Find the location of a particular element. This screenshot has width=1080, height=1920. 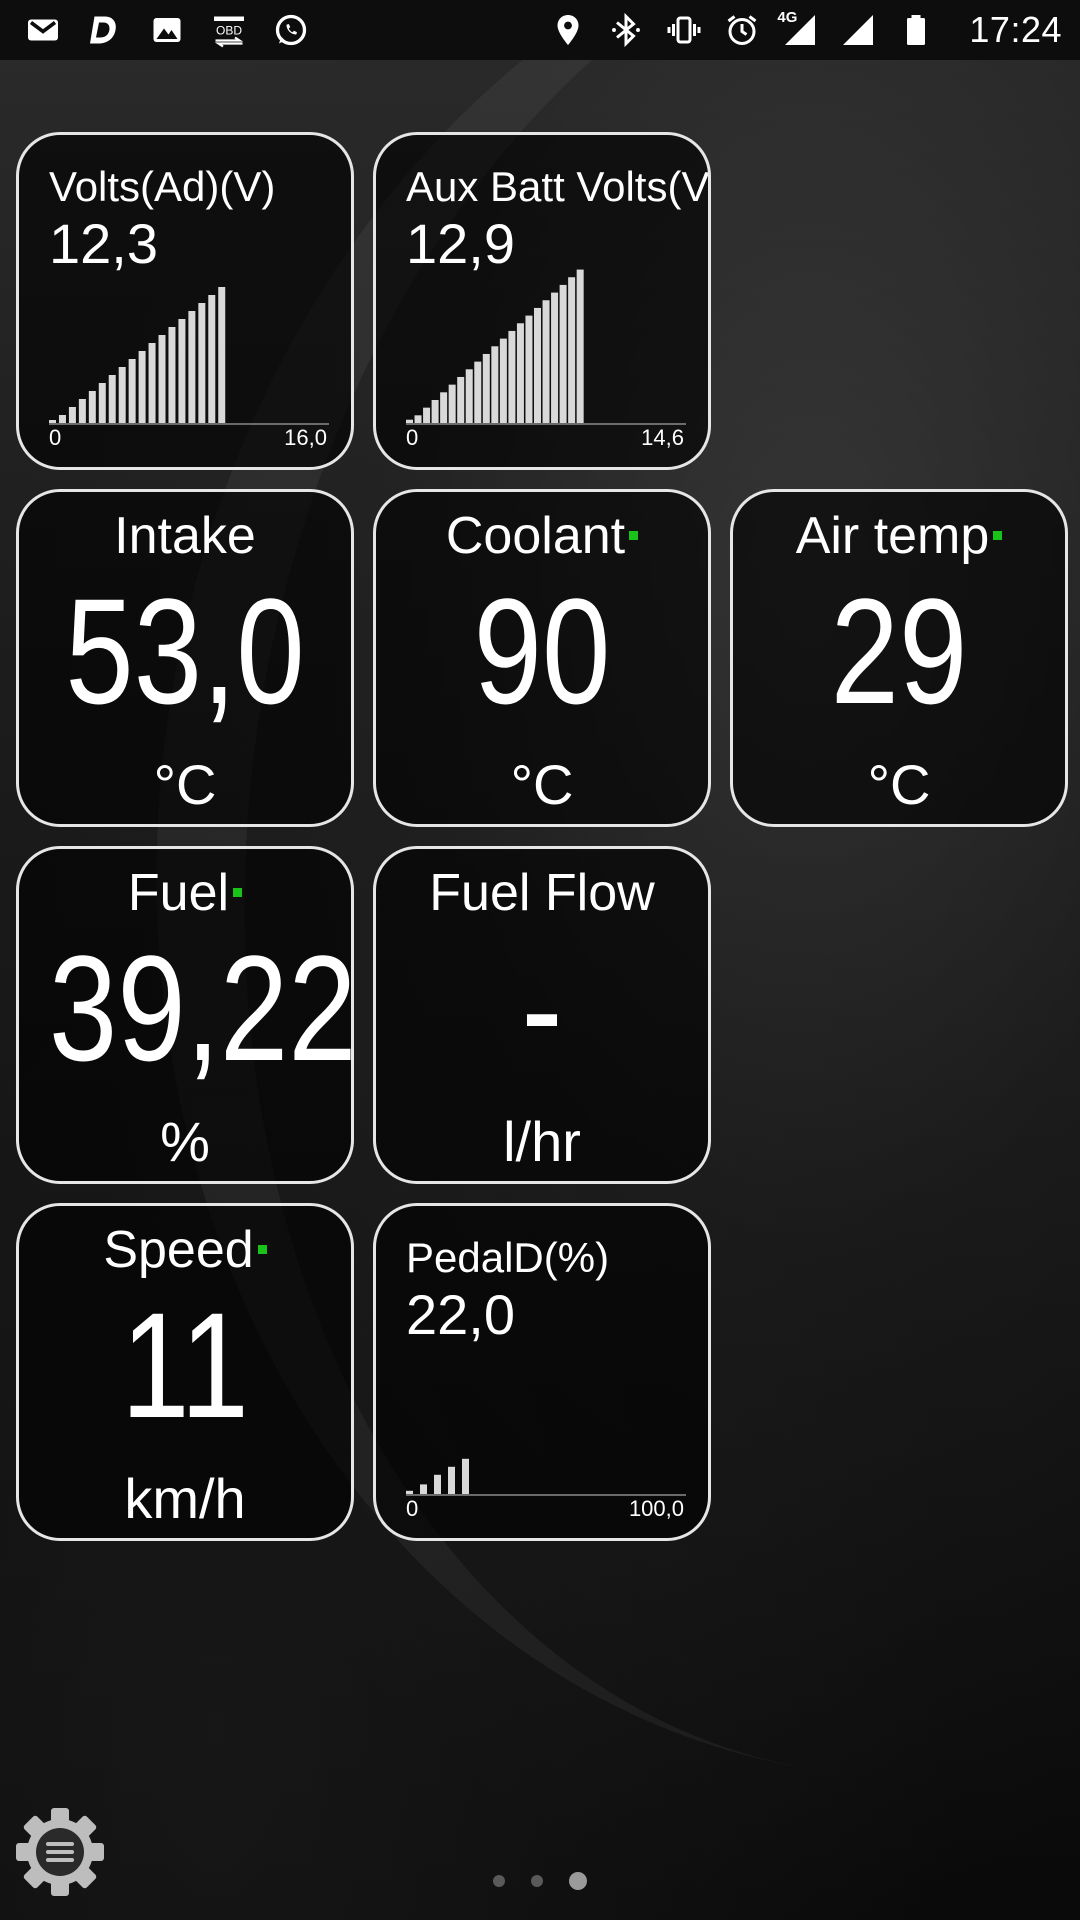

bluetooth-icon is located at coordinates (626, 30).